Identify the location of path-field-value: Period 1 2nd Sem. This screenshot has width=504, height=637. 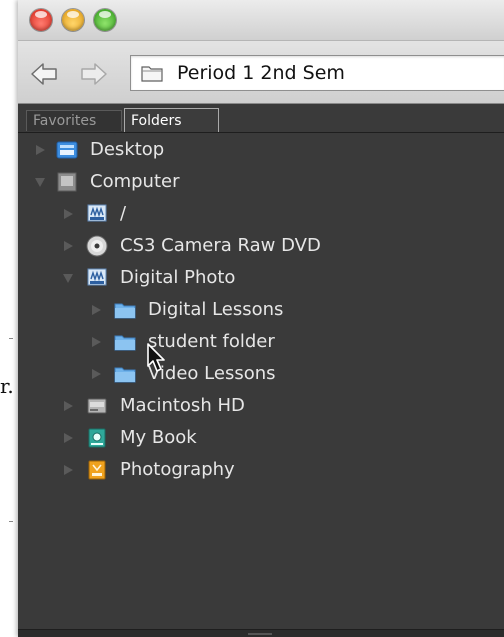
(261, 73).